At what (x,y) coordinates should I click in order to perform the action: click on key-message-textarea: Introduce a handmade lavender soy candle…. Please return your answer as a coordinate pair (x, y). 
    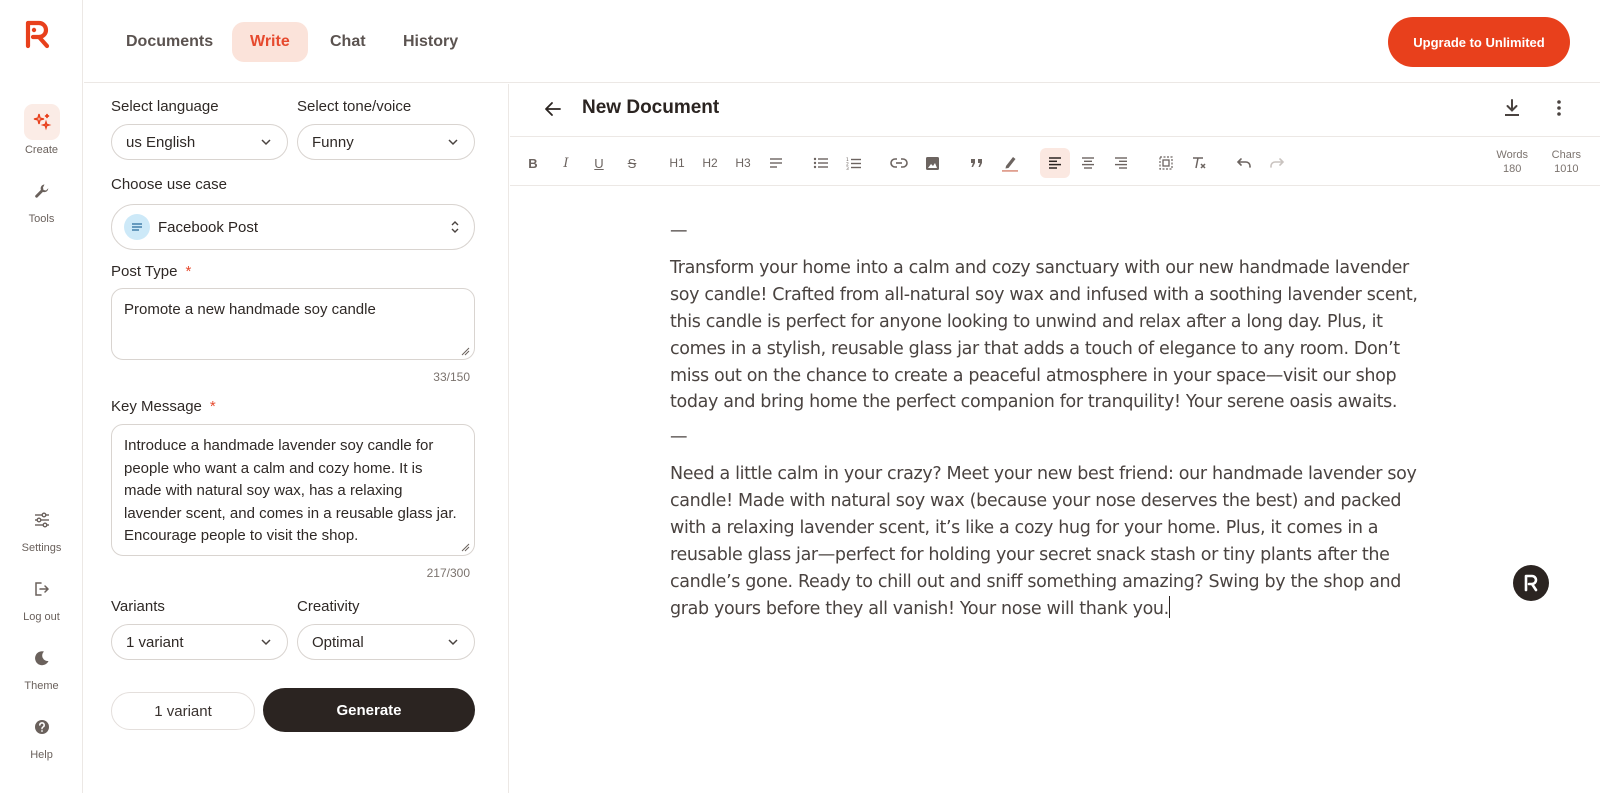
    Looking at the image, I should click on (293, 490).